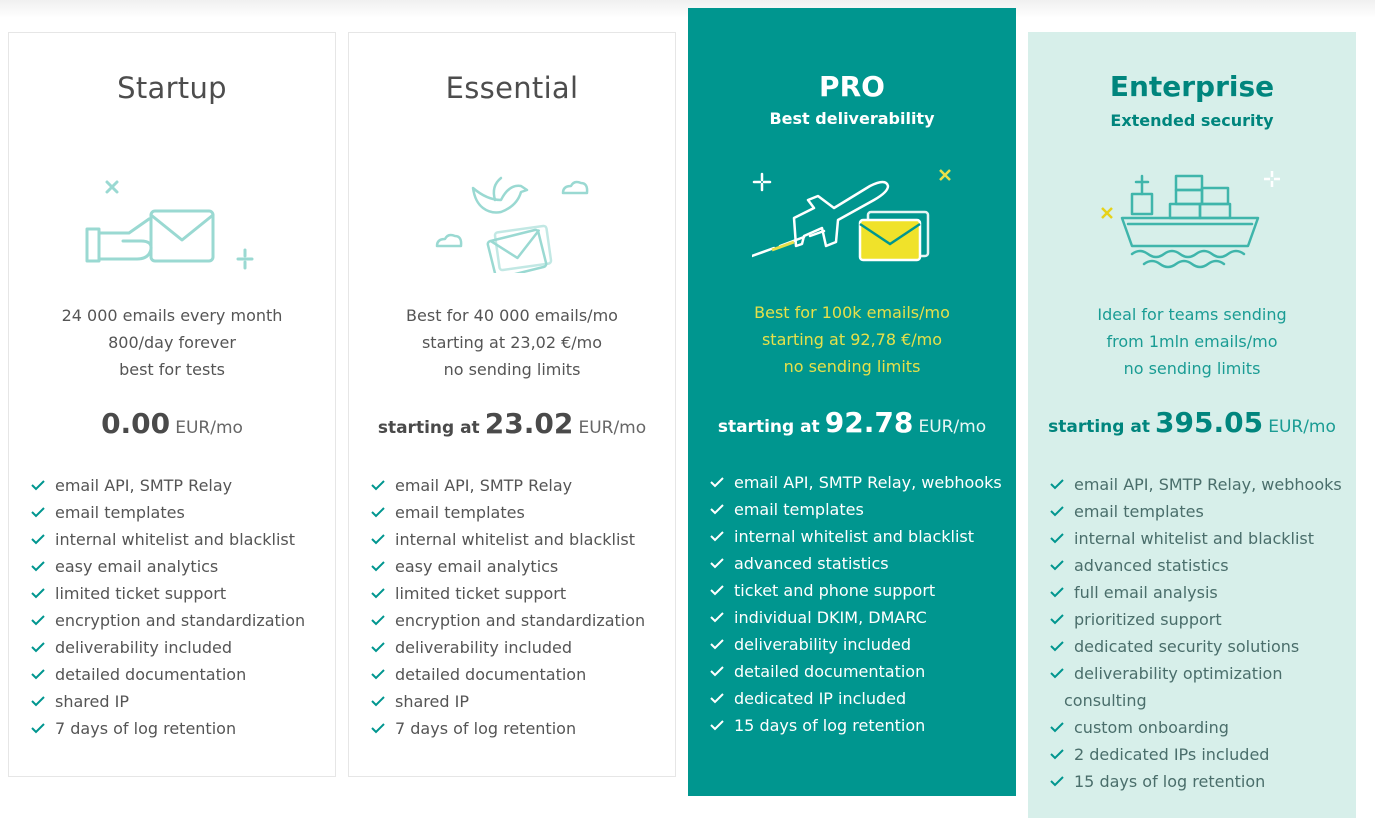  Describe the element at coordinates (1199, 727) in the screenshot. I see `feature-item: custom onboarding` at that location.